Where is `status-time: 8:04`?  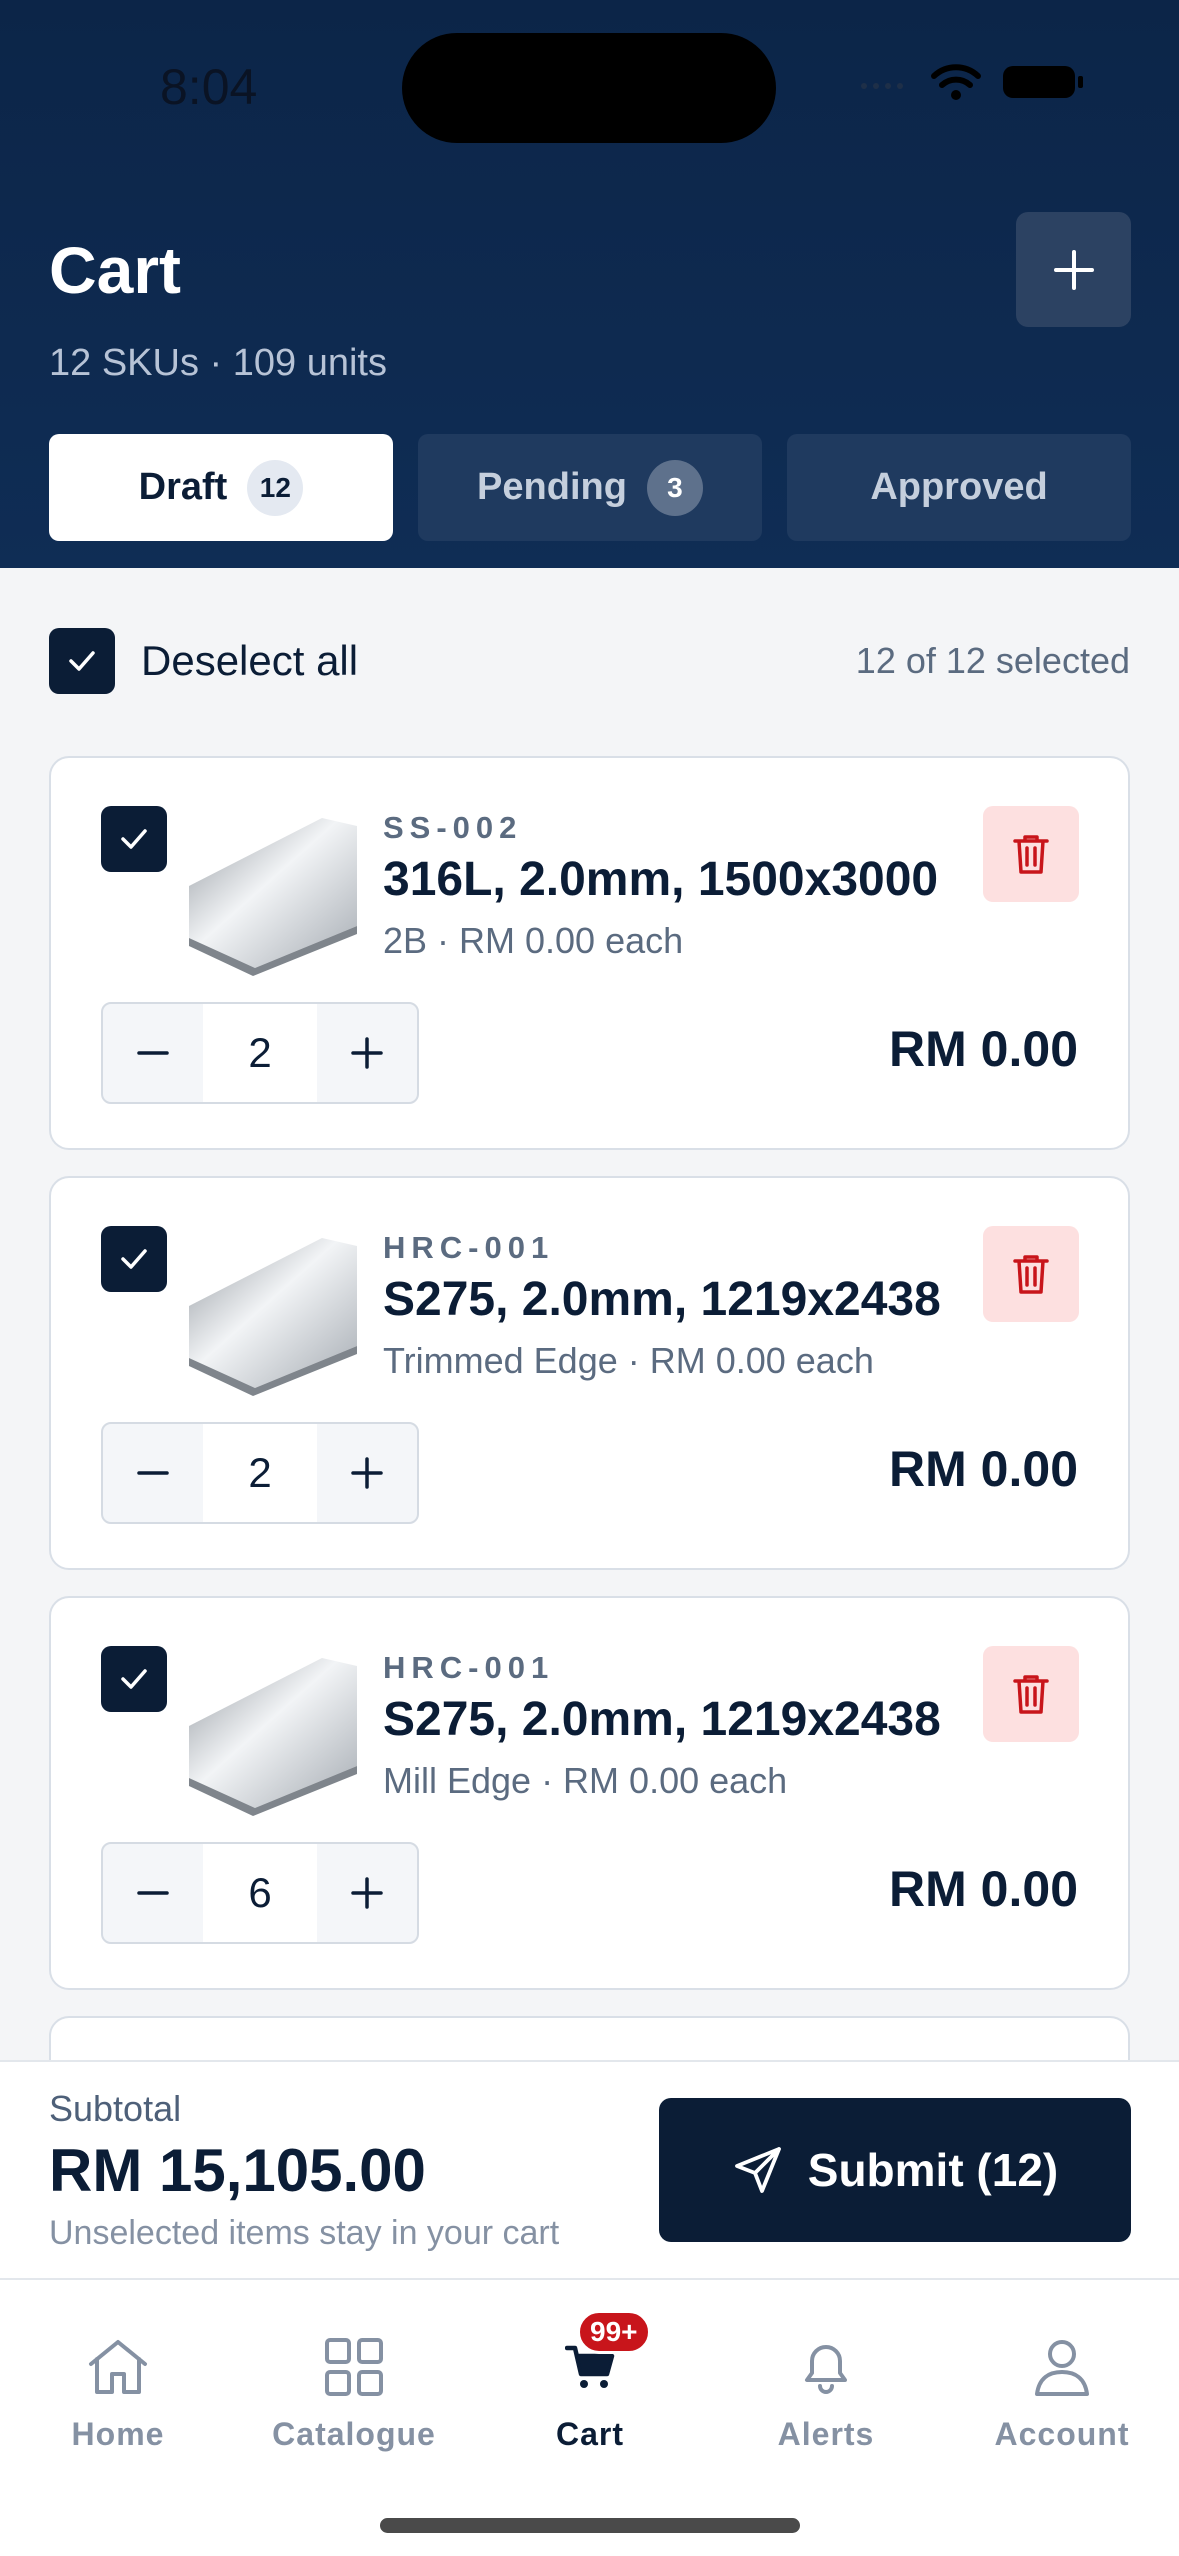
status-time: 8:04 is located at coordinates (209, 87).